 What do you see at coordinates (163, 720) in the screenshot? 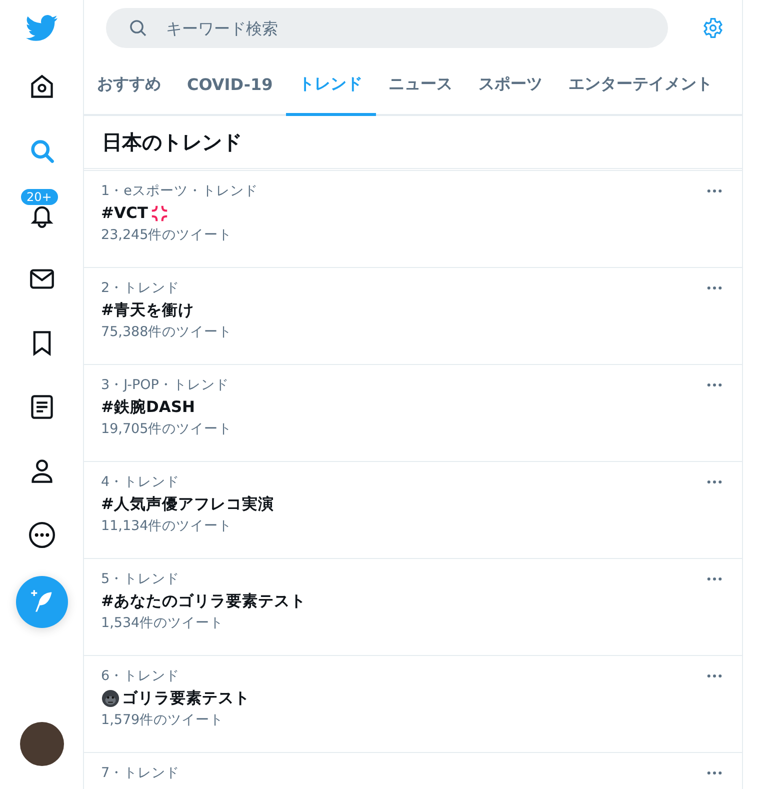
I see `tweet-count: 1,579件のツイート` at bounding box center [163, 720].